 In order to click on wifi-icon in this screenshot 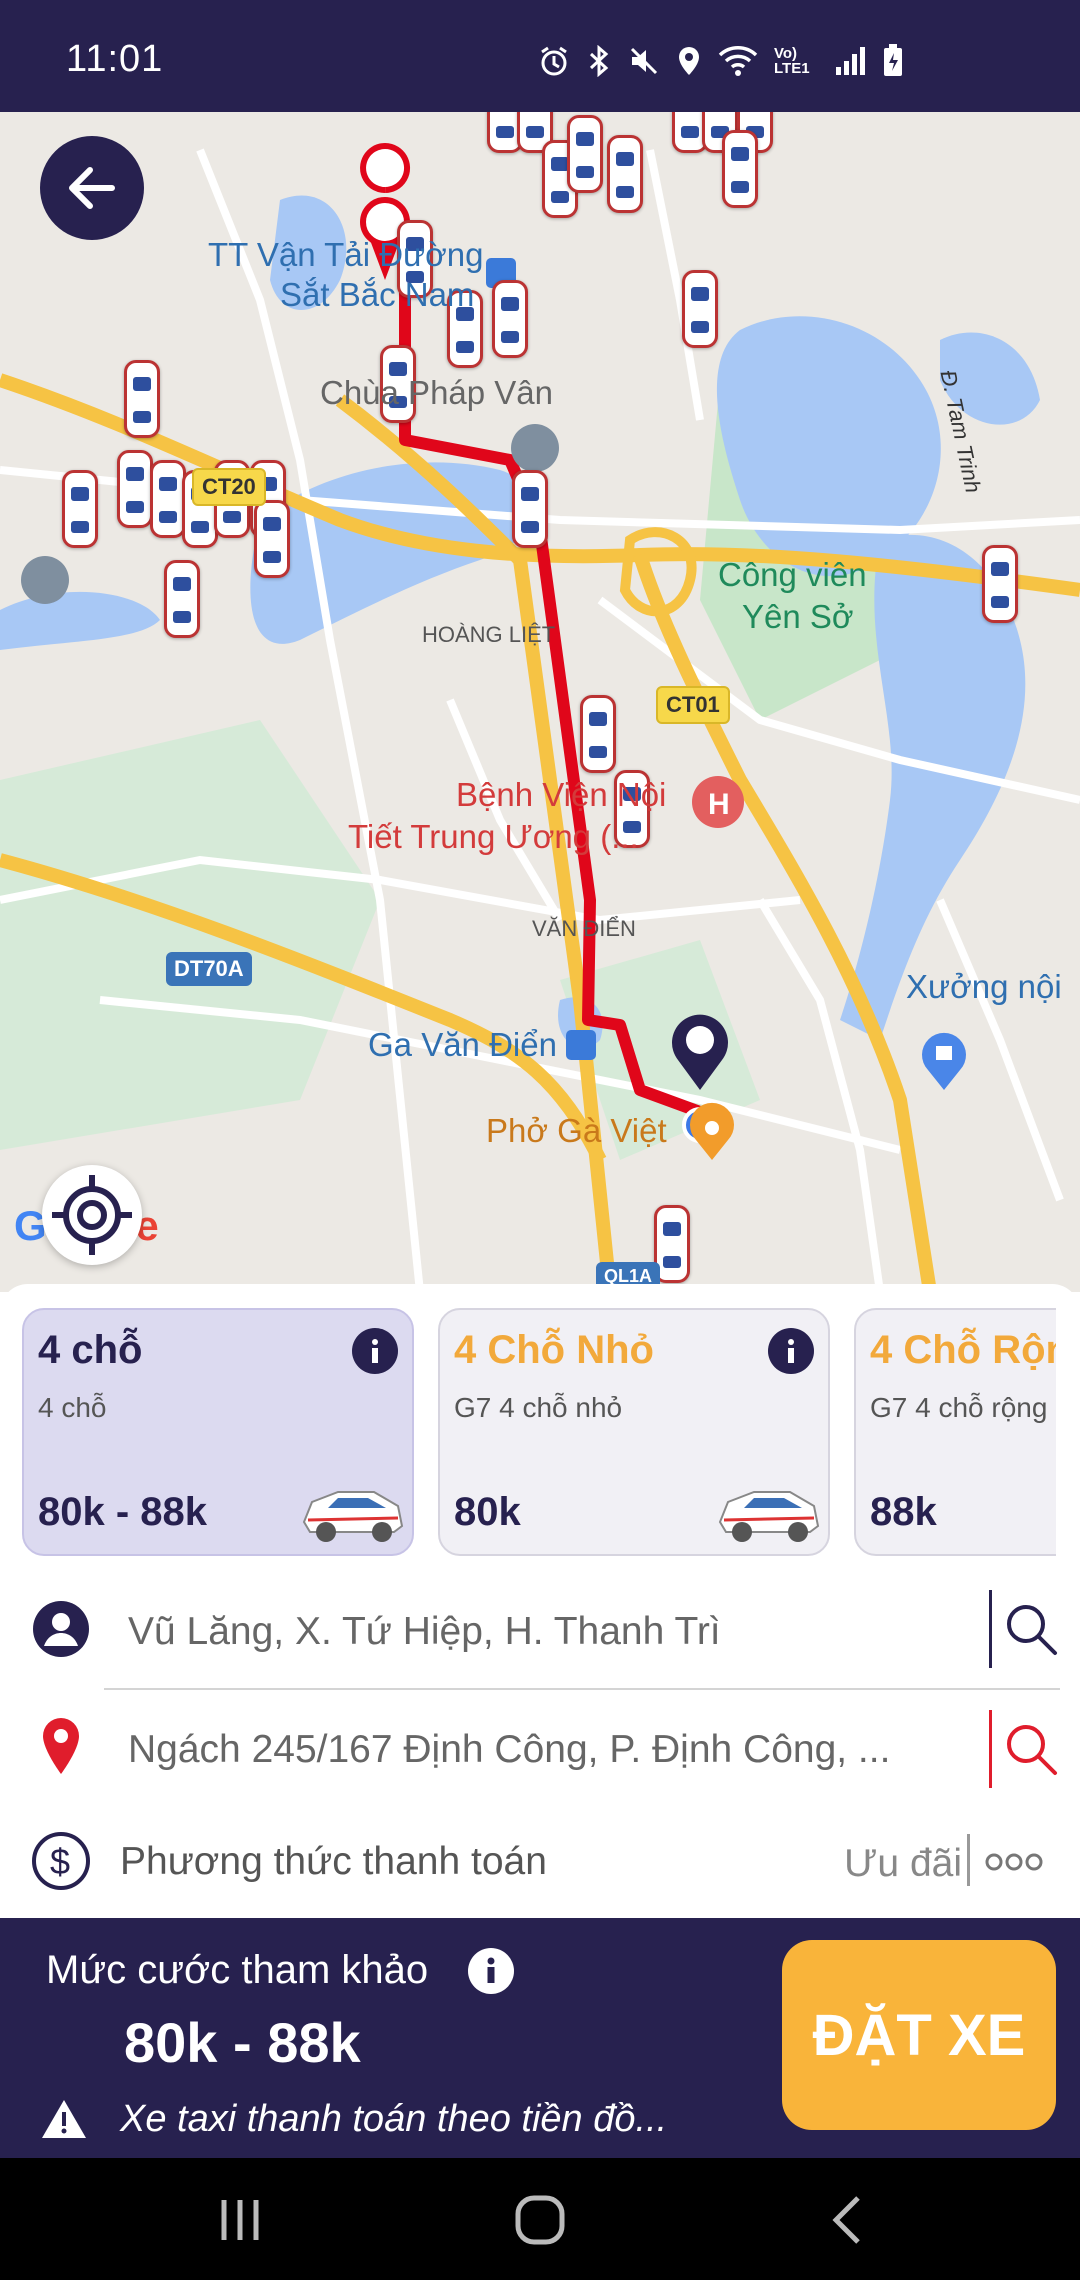, I will do `click(738, 61)`.